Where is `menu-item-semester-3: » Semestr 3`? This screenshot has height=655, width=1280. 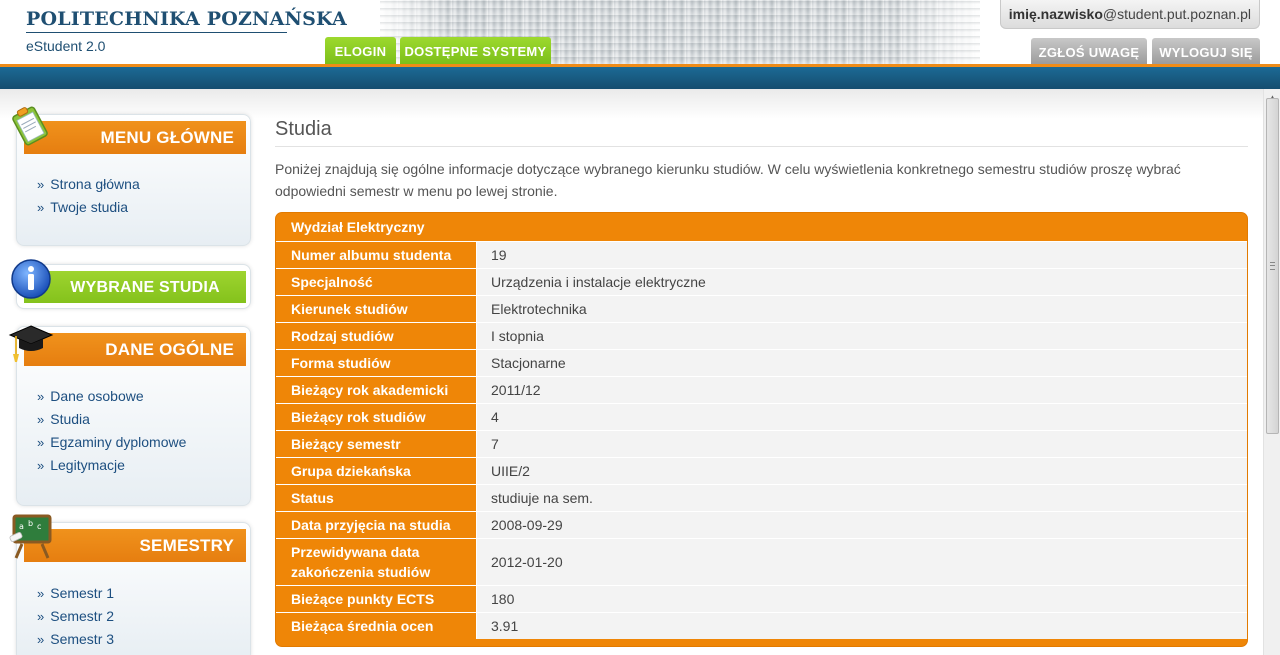
menu-item-semester-3: » Semestr 3 is located at coordinates (75, 639).